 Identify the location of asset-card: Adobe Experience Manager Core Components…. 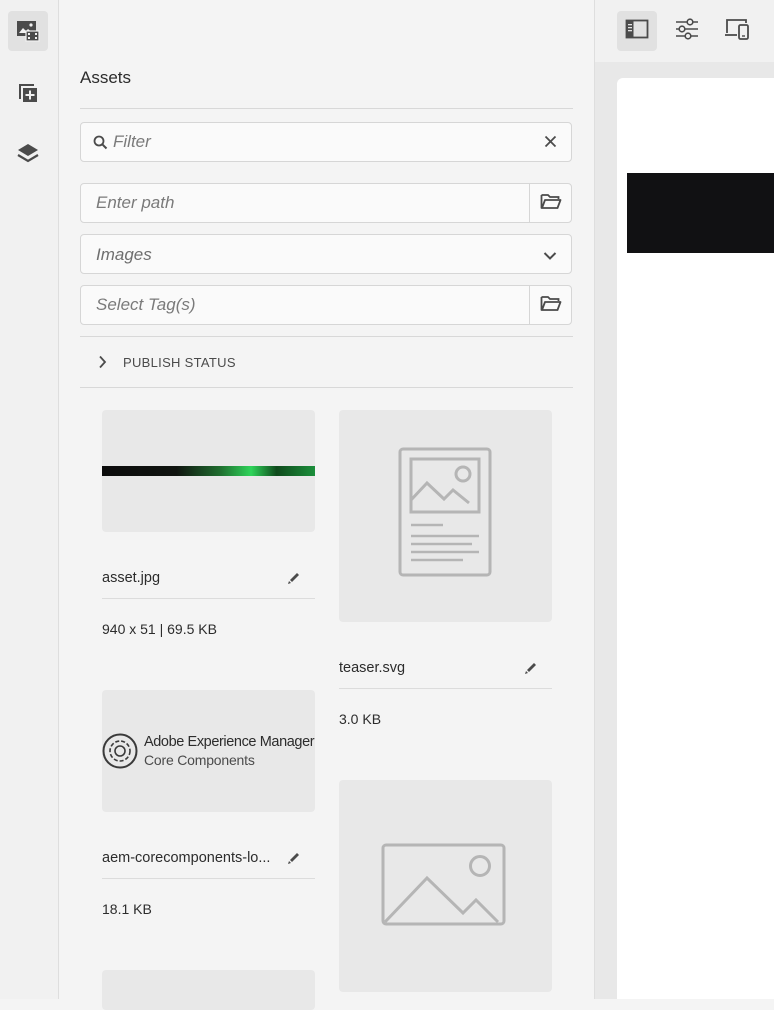
(208, 805).